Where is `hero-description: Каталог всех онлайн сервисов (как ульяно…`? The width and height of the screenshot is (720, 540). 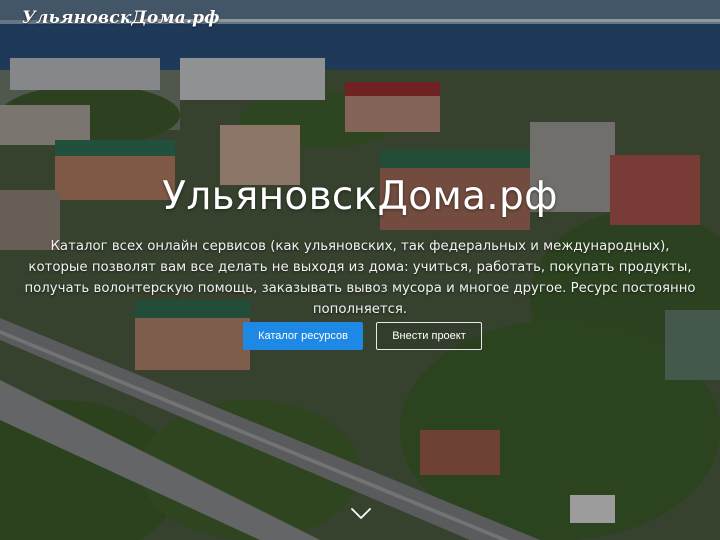
hero-description: Каталог всех онлайн сервисов (как ульяно… is located at coordinates (360, 278).